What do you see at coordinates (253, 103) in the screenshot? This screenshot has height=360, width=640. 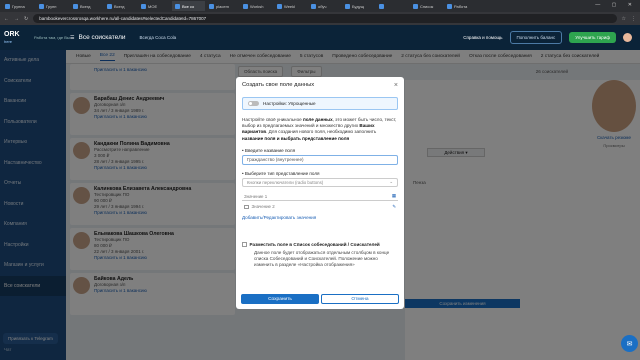 I see `settings-toggle` at bounding box center [253, 103].